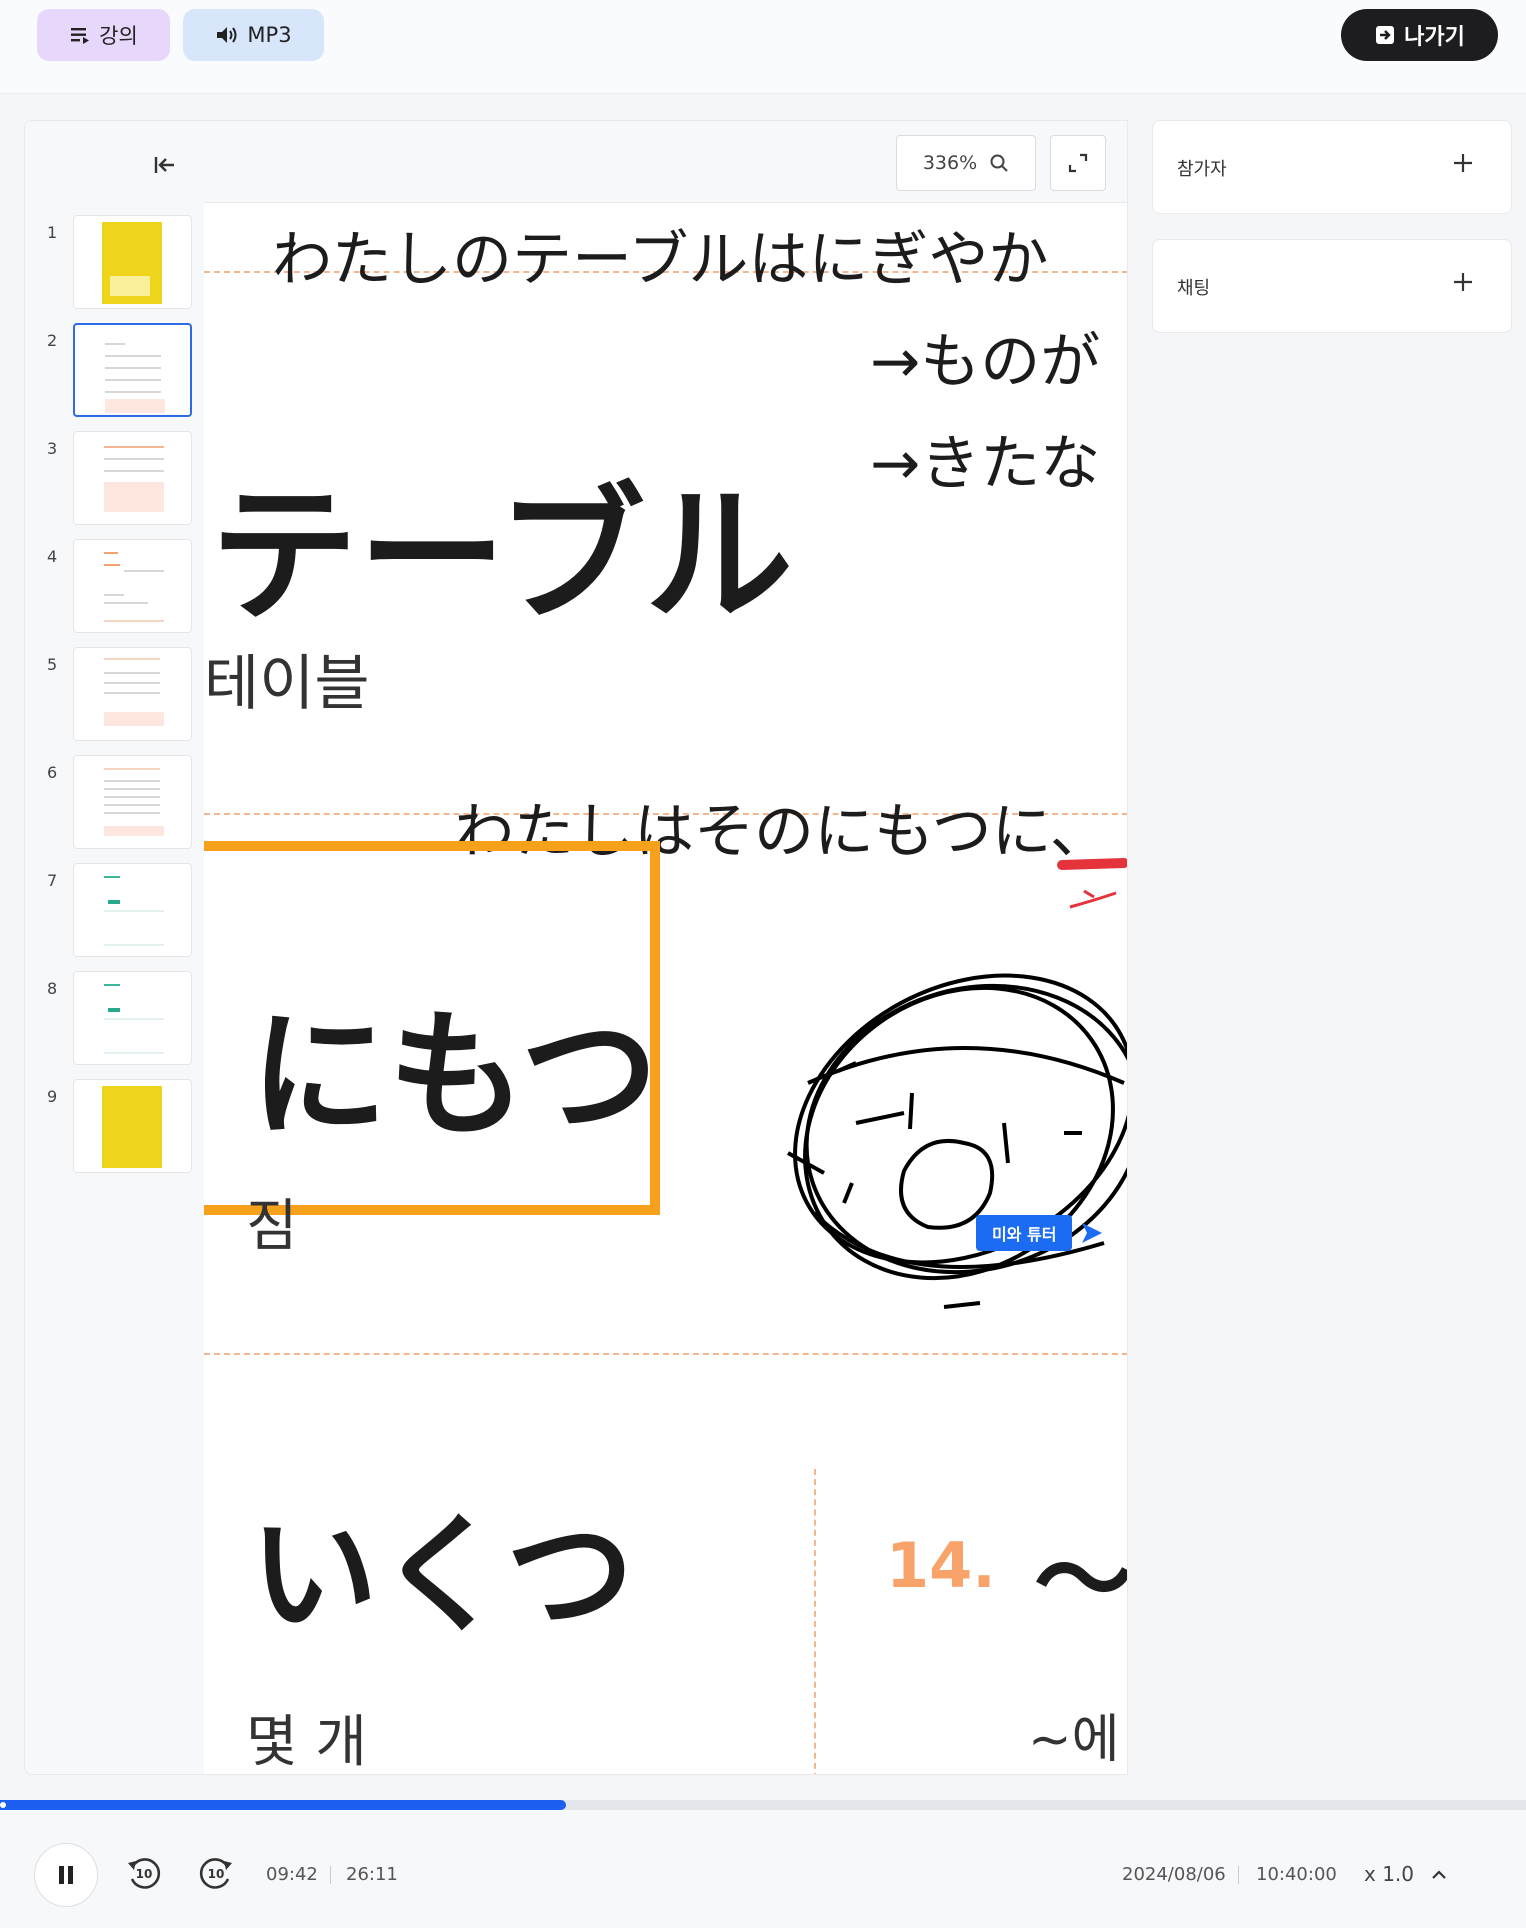  I want to click on session-clock: 10:40:00, so click(1296, 1874).